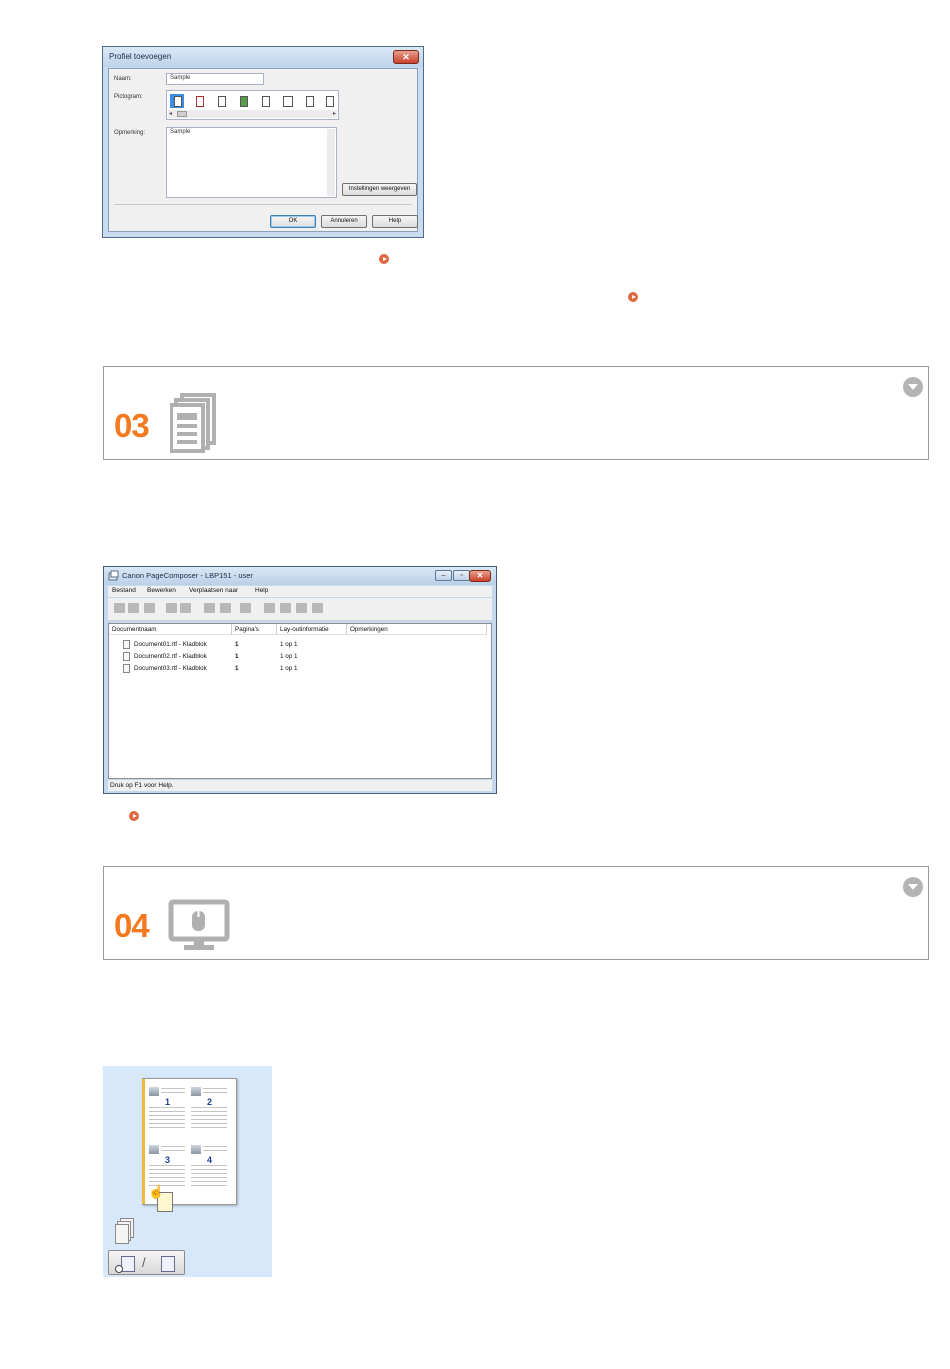  Describe the element at coordinates (329, 101) in the screenshot. I see `duplex-icon` at that location.